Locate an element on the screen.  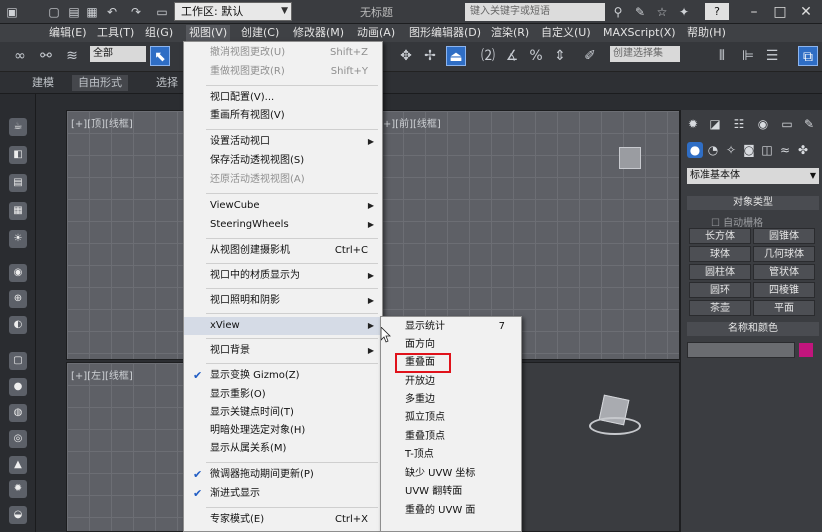
submenu-item-flipped-uvw: UVW 翻转面 is located at coordinates (451, 492).